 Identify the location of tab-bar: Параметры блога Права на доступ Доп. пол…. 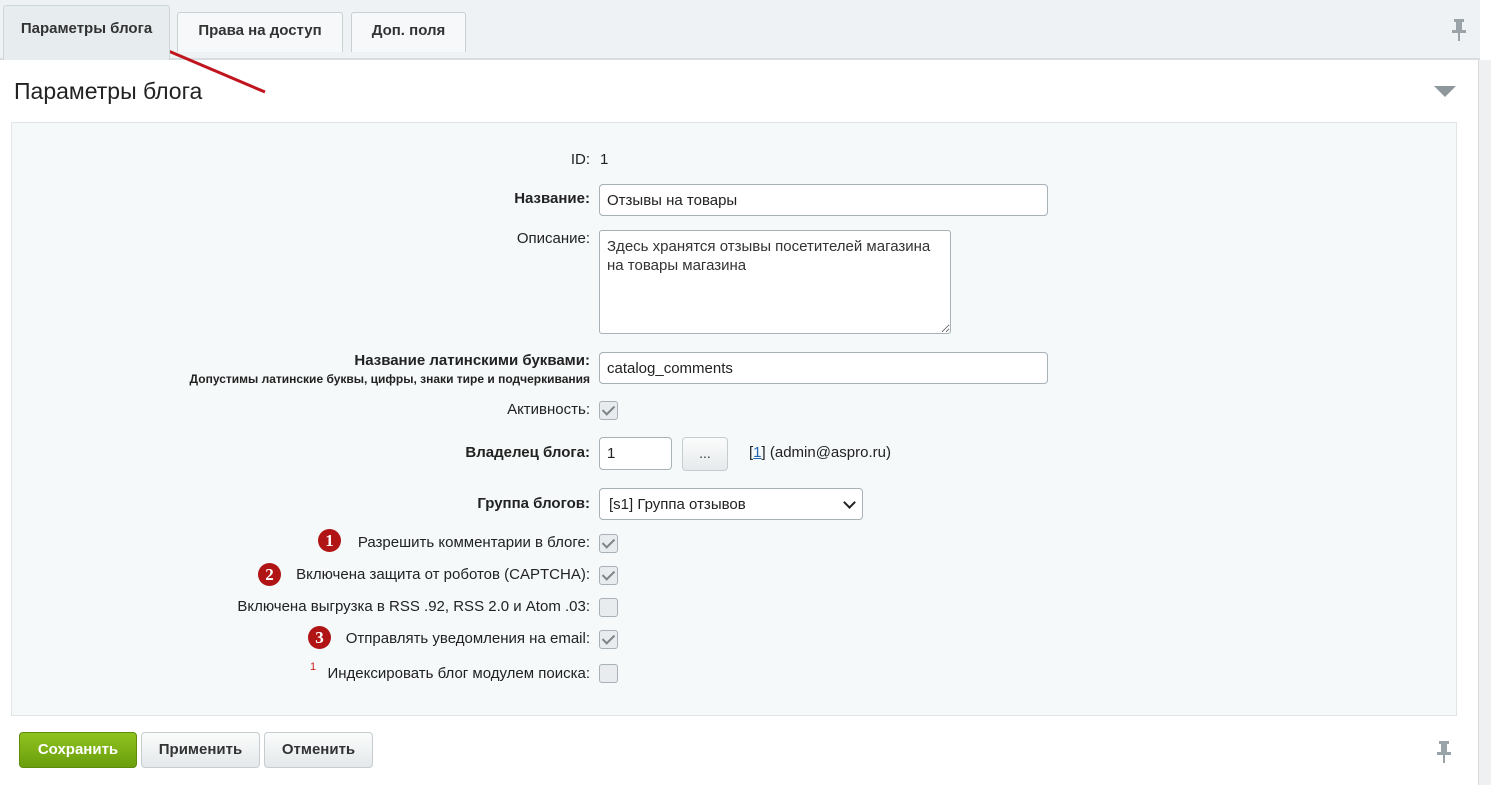
(740, 30).